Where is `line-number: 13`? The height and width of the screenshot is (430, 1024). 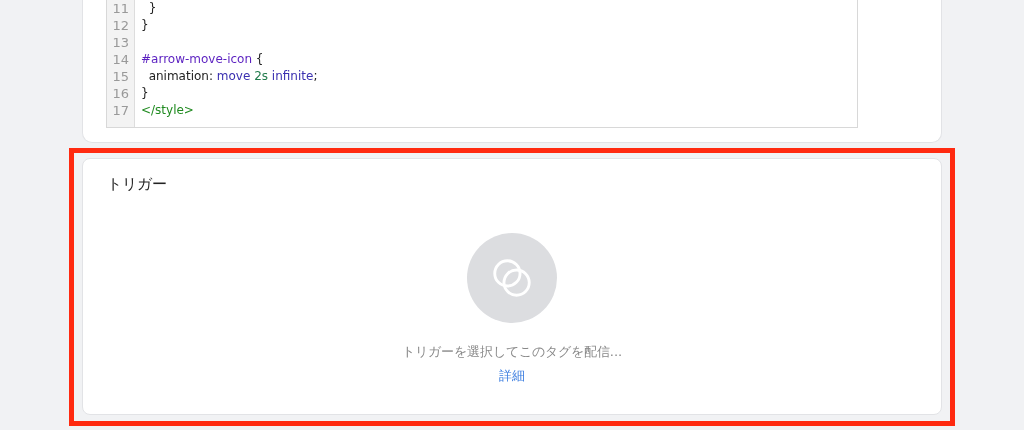 line-number: 13 is located at coordinates (120, 42).